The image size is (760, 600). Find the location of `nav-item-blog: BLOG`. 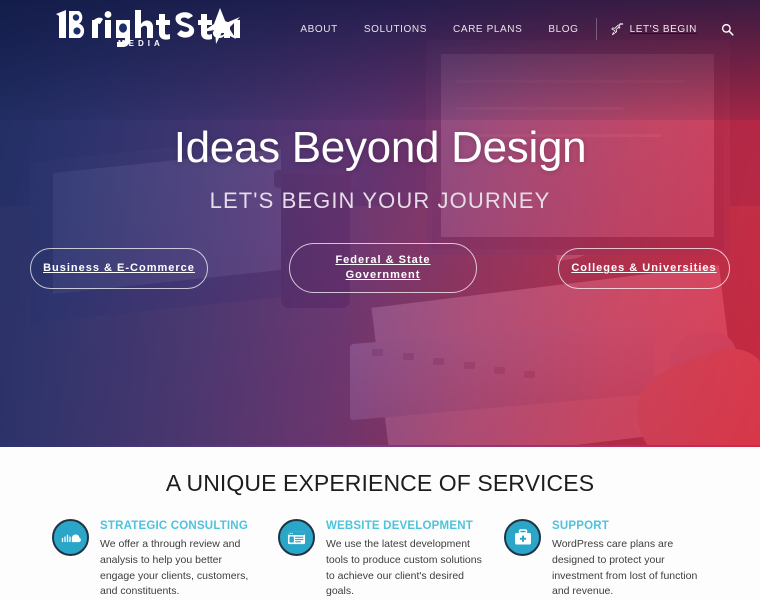

nav-item-blog: BLOG is located at coordinates (563, 29).